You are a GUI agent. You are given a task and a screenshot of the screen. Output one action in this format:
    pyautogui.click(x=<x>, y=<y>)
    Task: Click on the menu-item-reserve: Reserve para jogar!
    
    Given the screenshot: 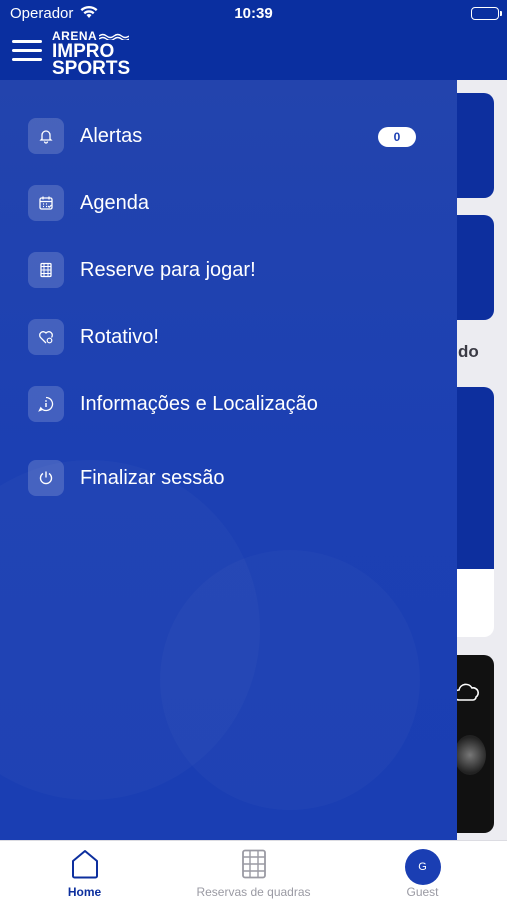 What is the action you would take?
    pyautogui.click(x=228, y=270)
    